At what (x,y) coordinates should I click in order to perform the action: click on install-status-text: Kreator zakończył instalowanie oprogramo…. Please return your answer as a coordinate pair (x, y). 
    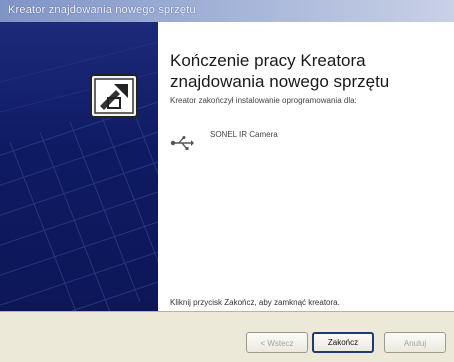
    Looking at the image, I should click on (263, 100).